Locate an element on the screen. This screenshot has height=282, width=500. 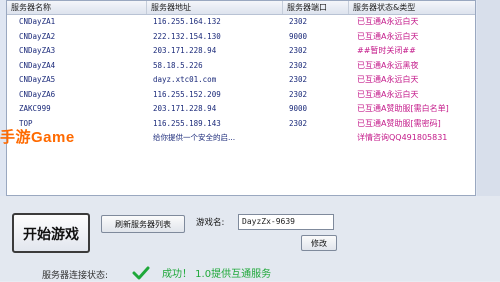
server-list-header: 服务器名称 服务器地址 服务器端口 服务器状态&类型 is located at coordinates (241, 8).